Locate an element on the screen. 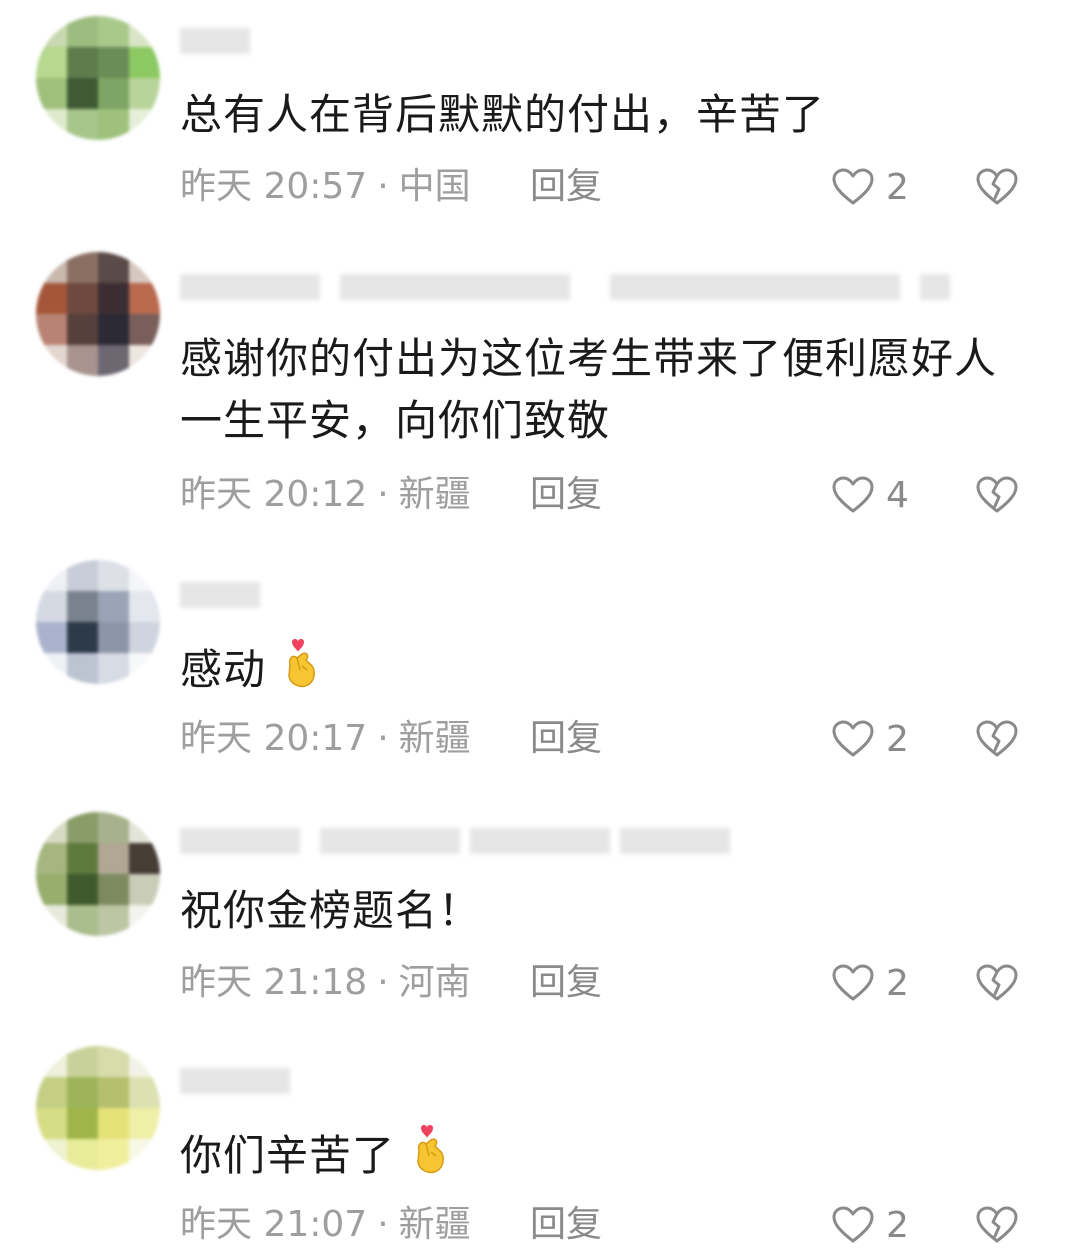  like-count: 4 is located at coordinates (897, 495).